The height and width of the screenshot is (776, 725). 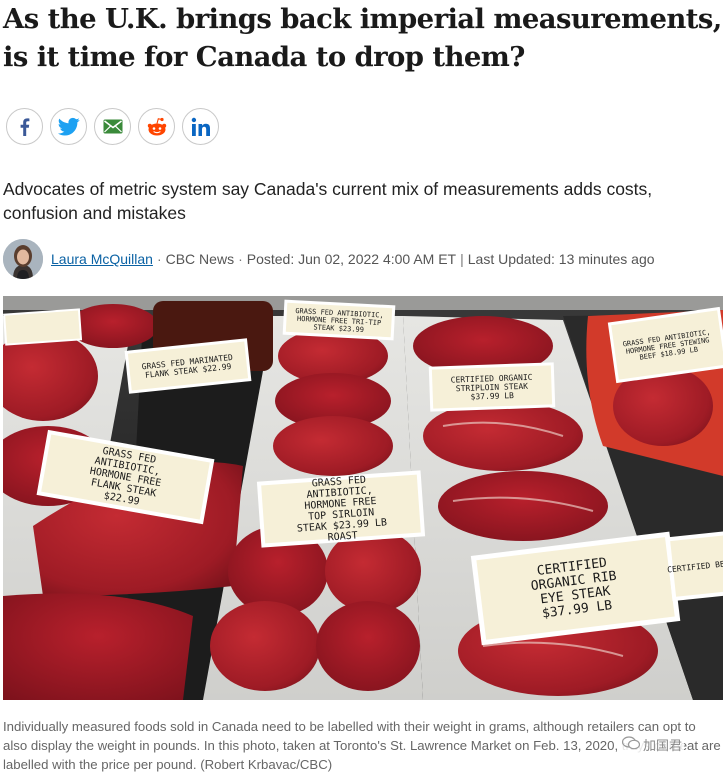 What do you see at coordinates (561, 259) in the screenshot?
I see `updated-date: Last Updated: 13 minutes ago` at bounding box center [561, 259].